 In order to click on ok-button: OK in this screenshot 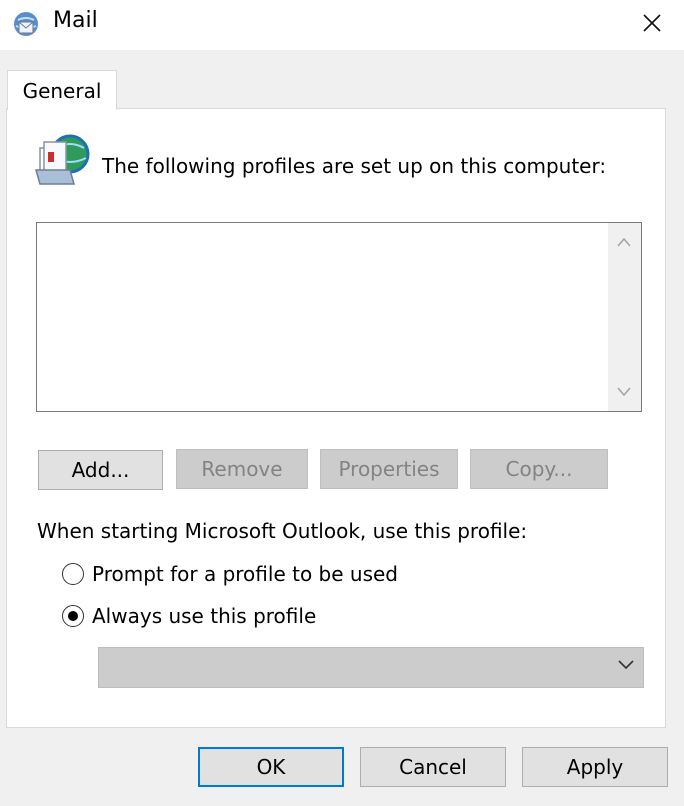, I will do `click(271, 767)`.